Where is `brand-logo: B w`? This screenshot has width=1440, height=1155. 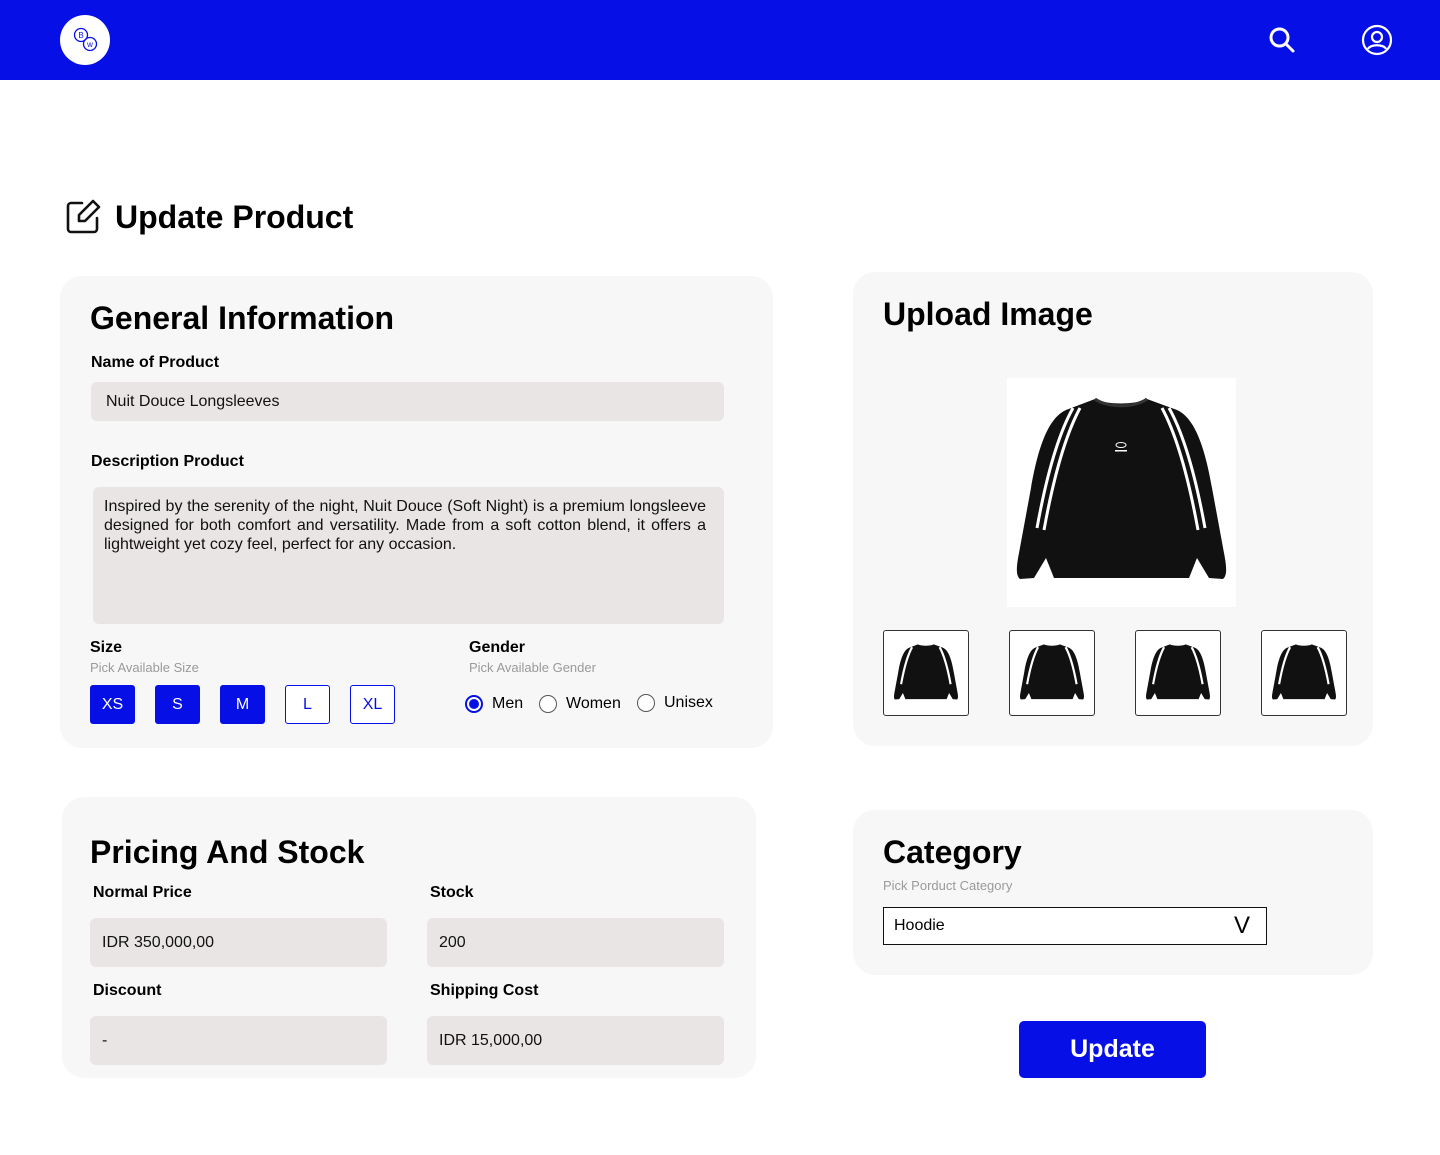 brand-logo: B w is located at coordinates (85, 40).